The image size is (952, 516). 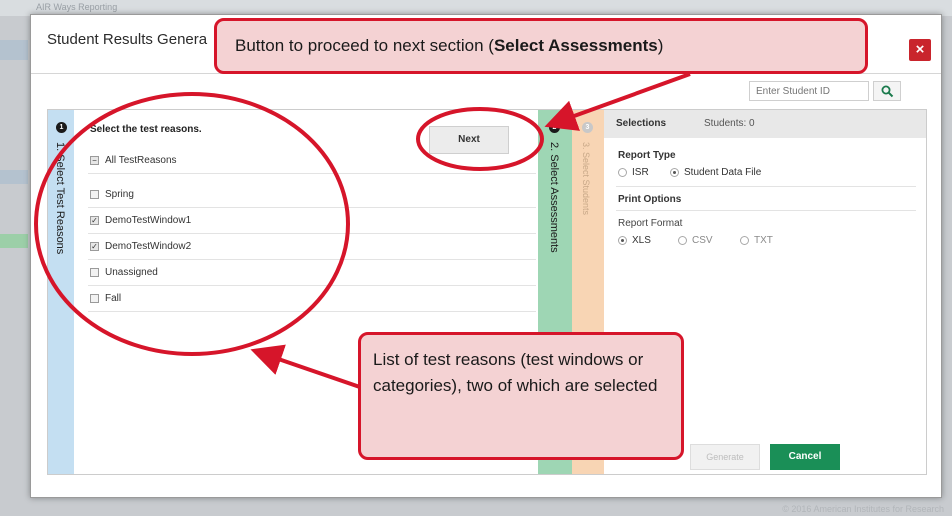 I want to click on step-3-label: 3. Select Students, so click(x=586, y=179).